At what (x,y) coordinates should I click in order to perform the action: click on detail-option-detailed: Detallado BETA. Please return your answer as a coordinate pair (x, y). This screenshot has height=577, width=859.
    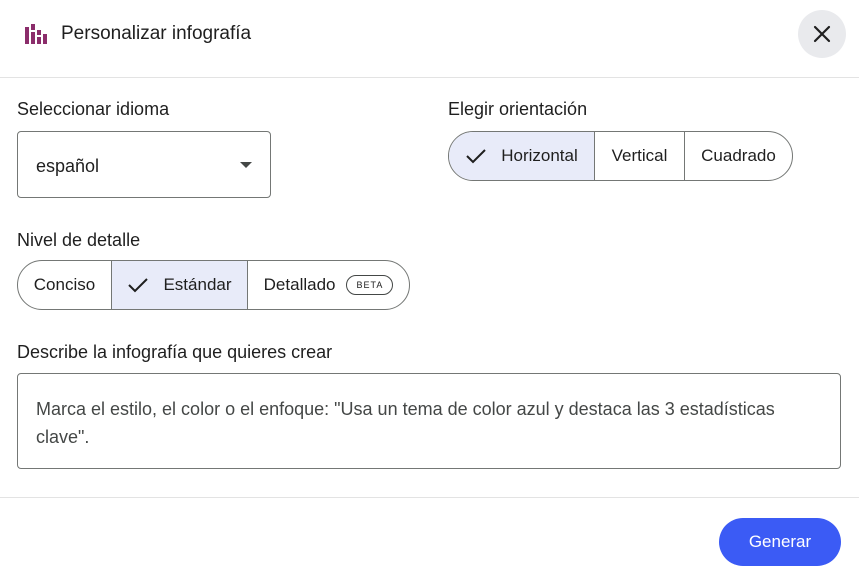
    Looking at the image, I should click on (328, 285).